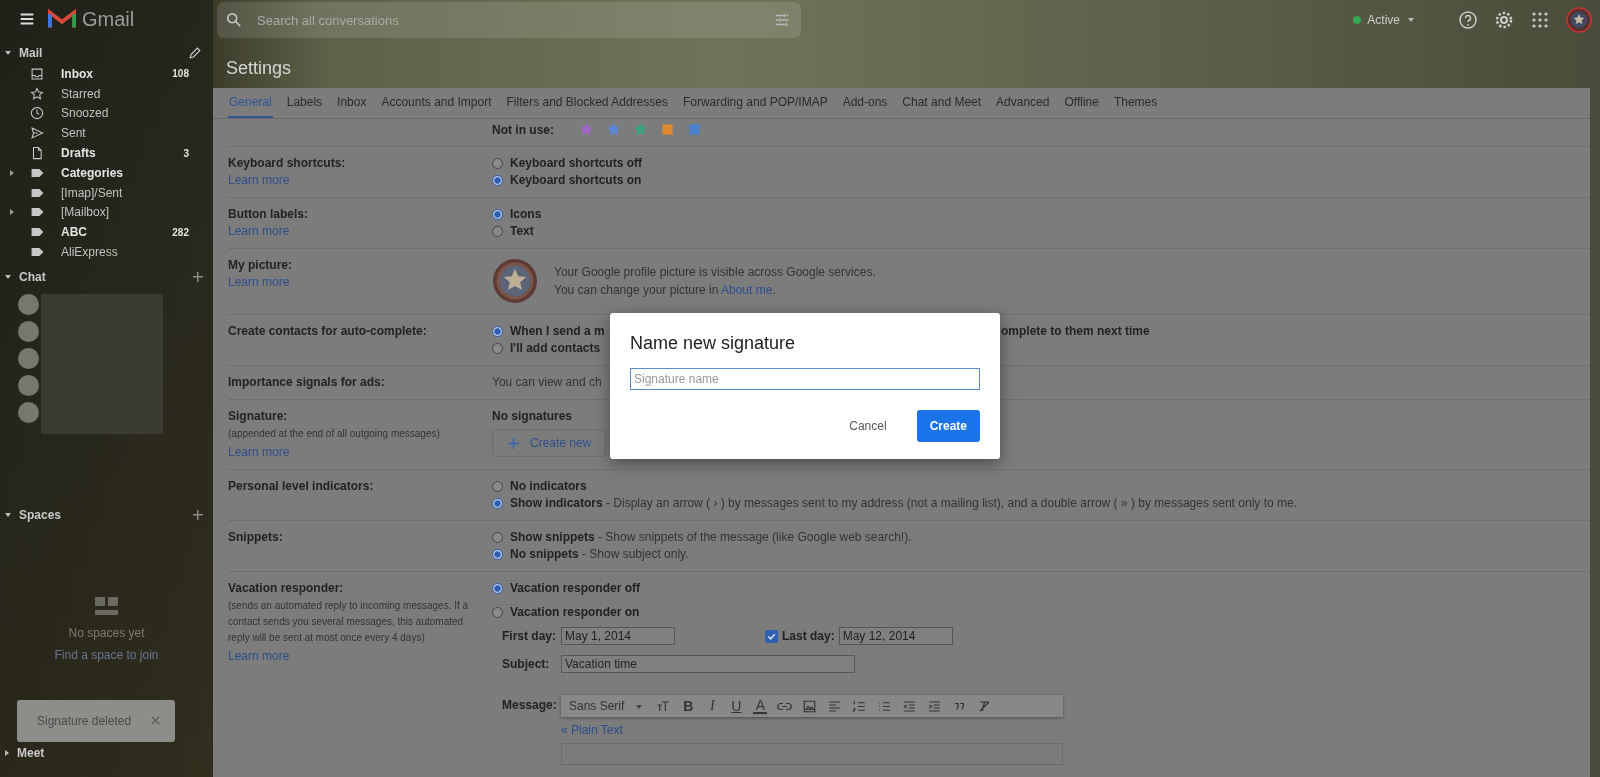  I want to click on folder-item: Sent, so click(106, 133).